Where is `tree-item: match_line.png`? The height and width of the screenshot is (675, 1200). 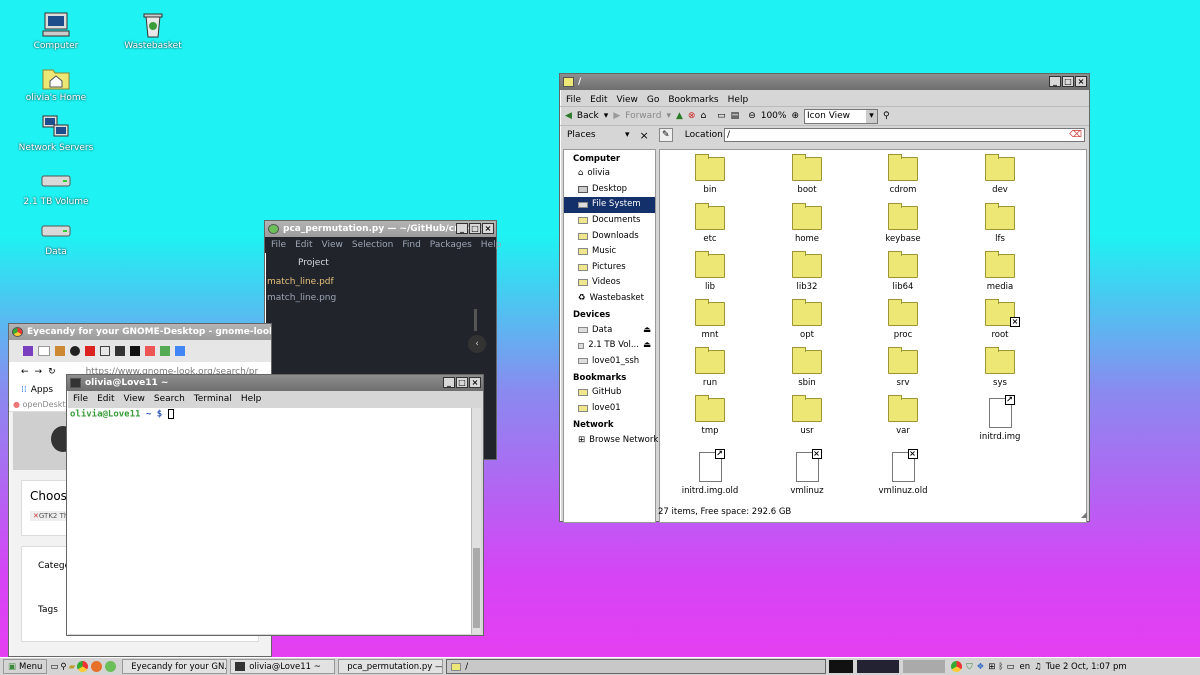 tree-item: match_line.png is located at coordinates (380, 295).